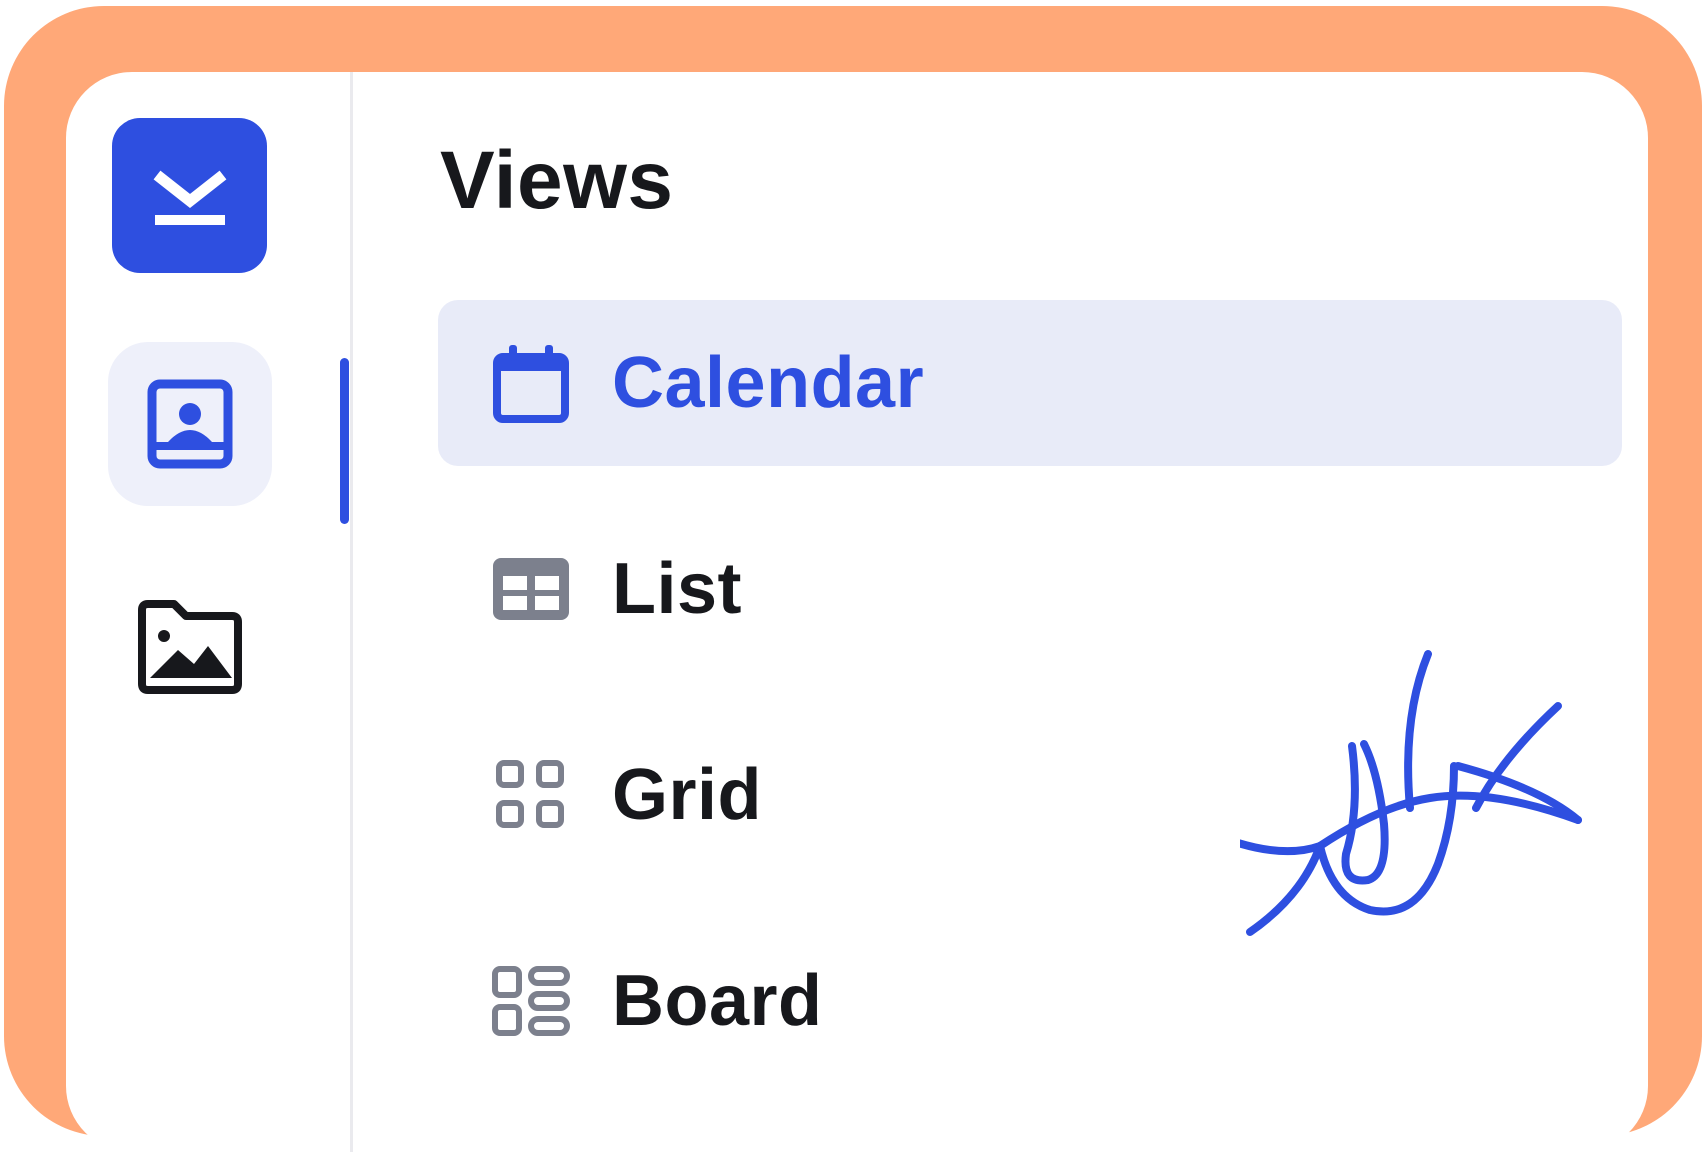  Describe the element at coordinates (344, 441) in the screenshot. I see `active-indicator` at that location.